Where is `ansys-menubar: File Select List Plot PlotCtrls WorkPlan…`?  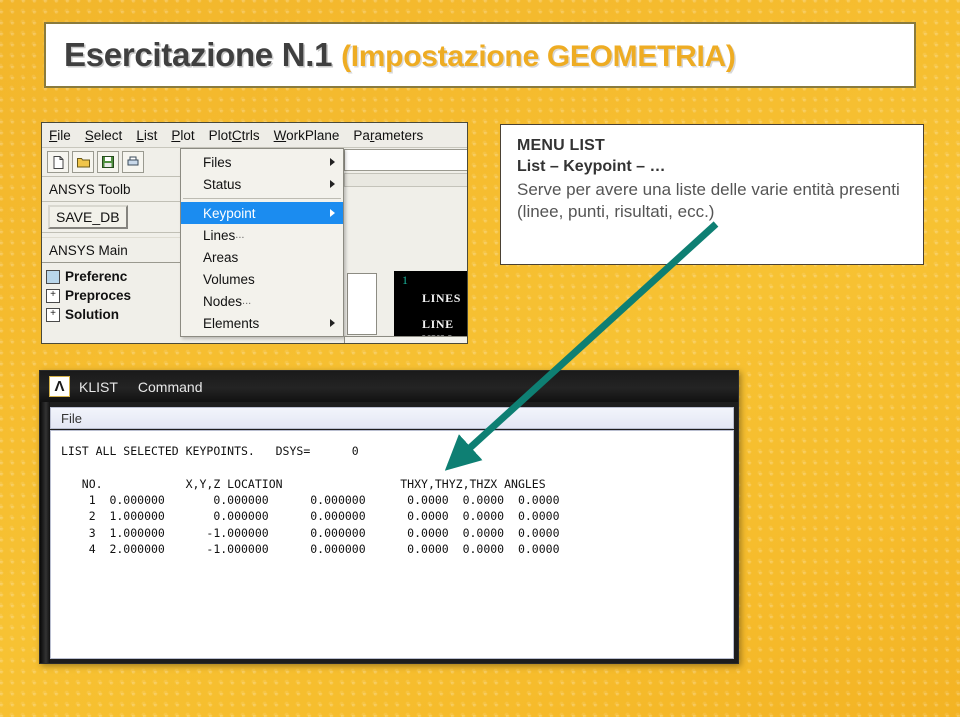
ansys-menubar: File Select List Plot PlotCtrls WorkPlan… is located at coordinates (254, 135).